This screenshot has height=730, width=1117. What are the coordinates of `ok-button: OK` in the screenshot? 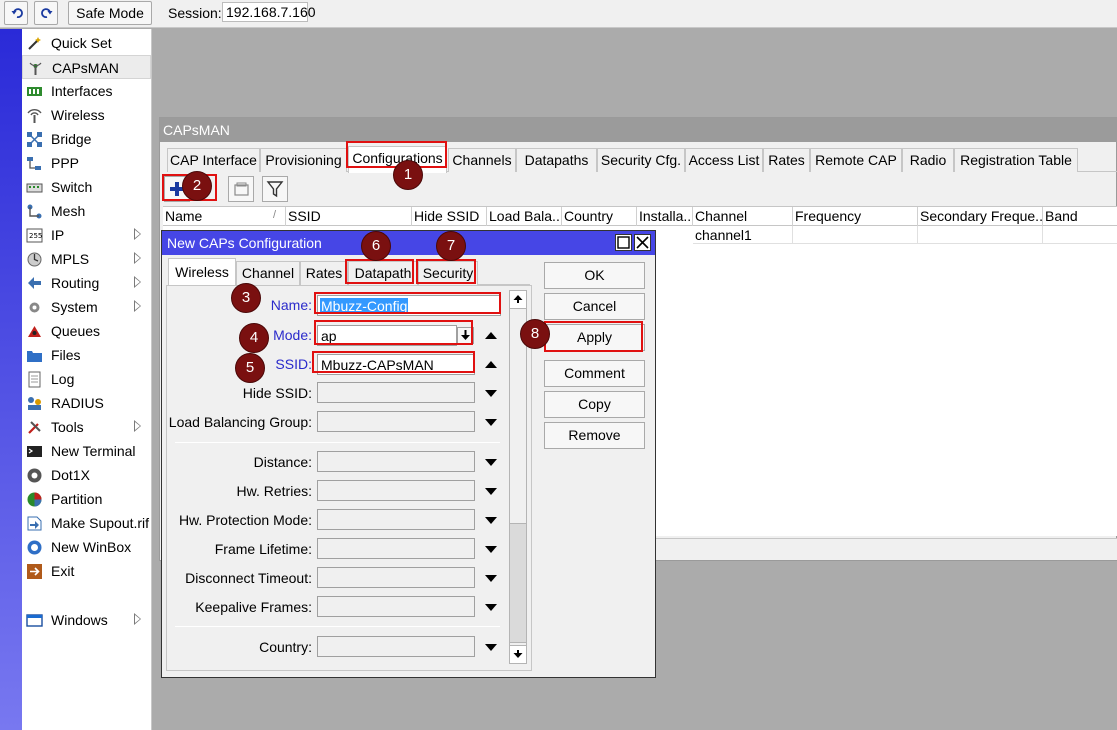 It's located at (594, 275).